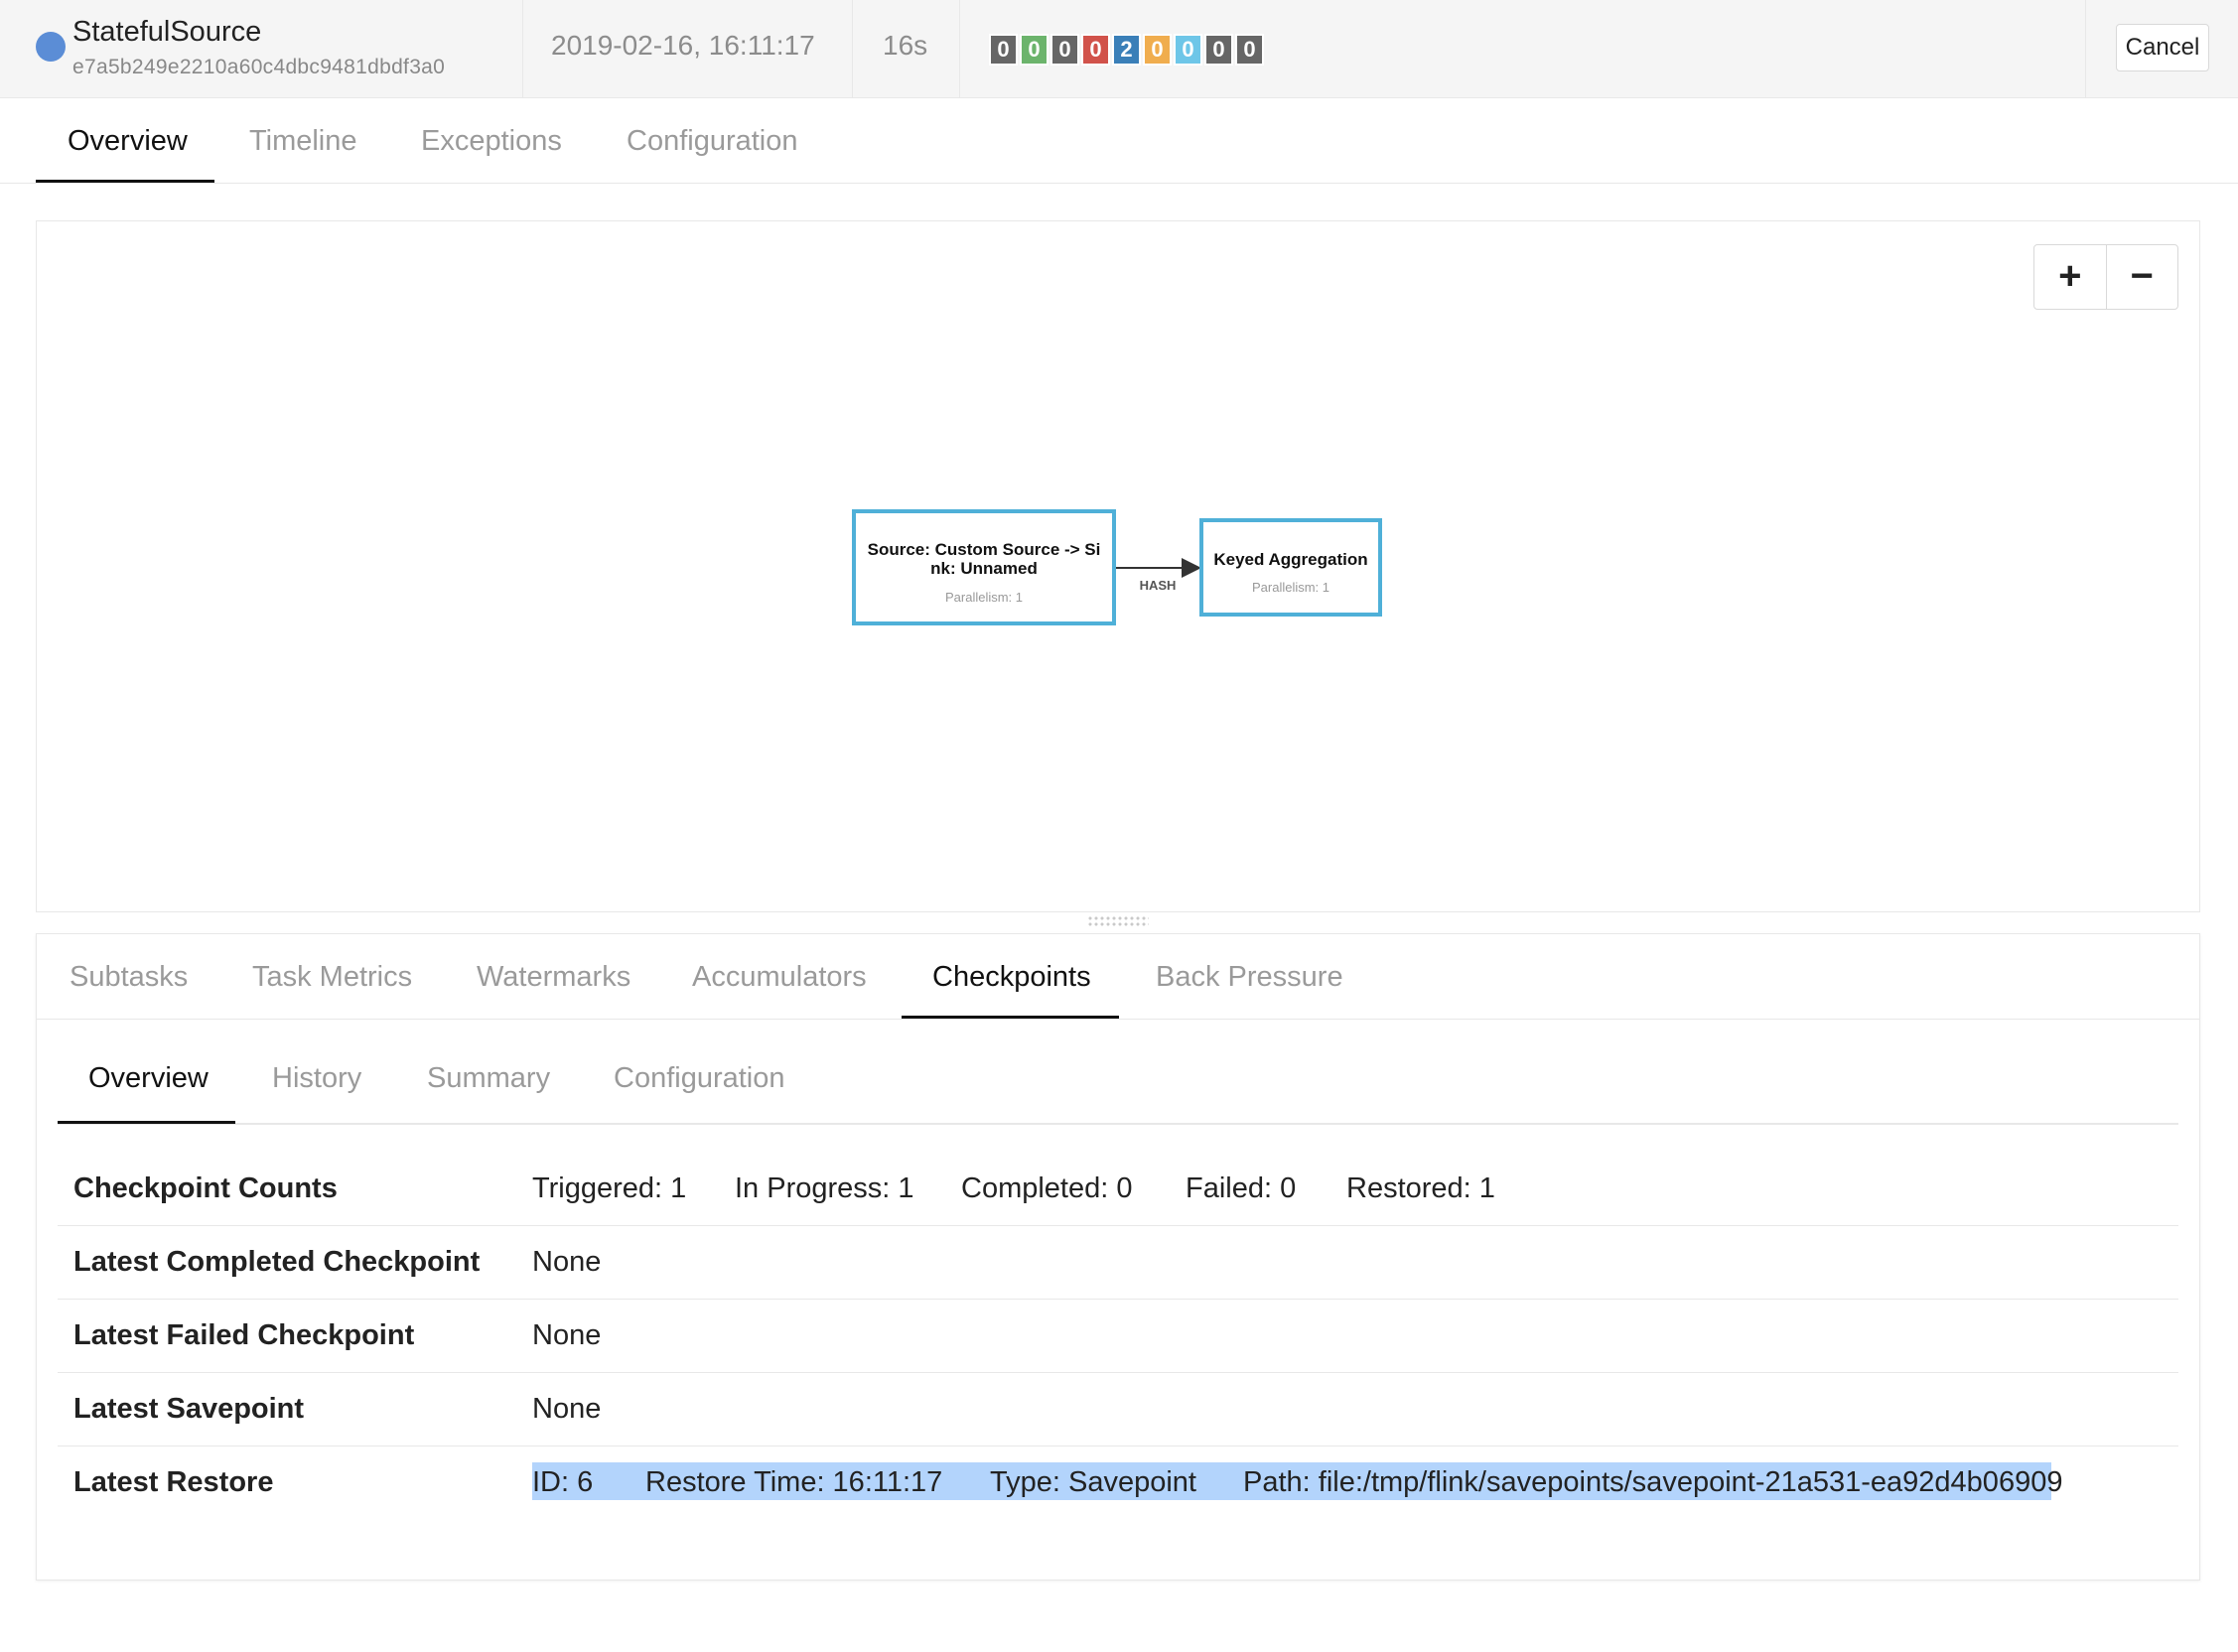 This screenshot has height=1652, width=2238. What do you see at coordinates (610, 1188) in the screenshot?
I see `count-triggered: Triggered: 1` at bounding box center [610, 1188].